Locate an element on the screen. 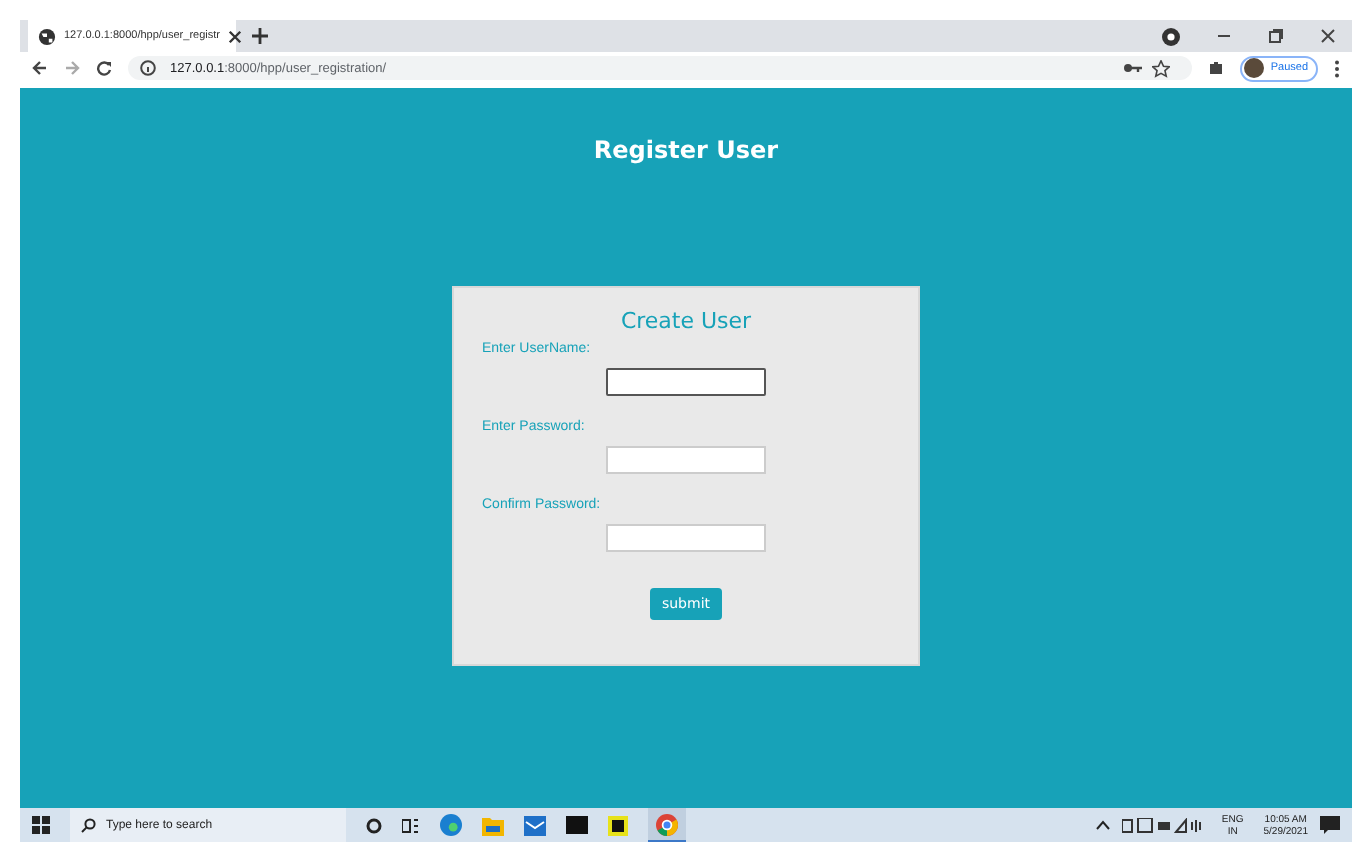 This screenshot has height=842, width=1372. back-arrow-icon is located at coordinates (40, 68).